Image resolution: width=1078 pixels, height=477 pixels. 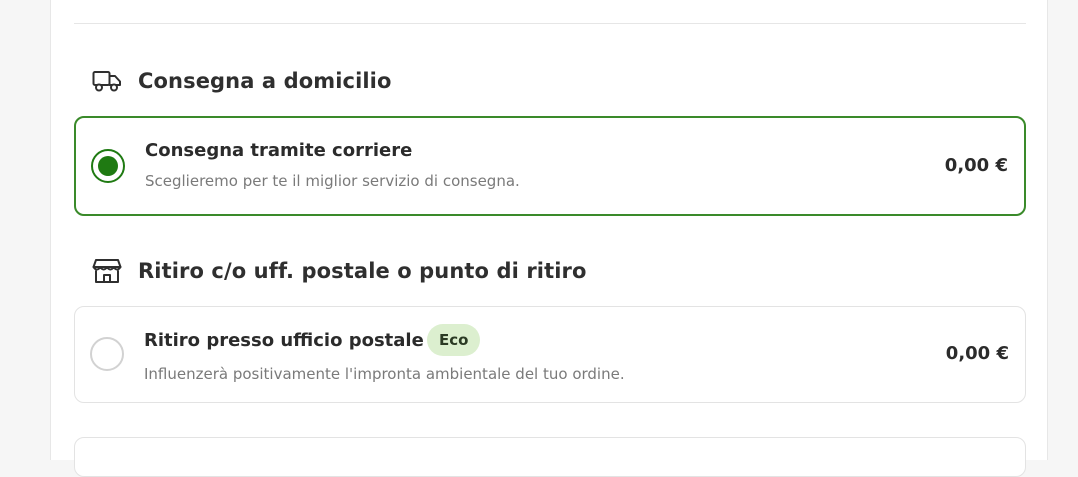 What do you see at coordinates (976, 165) in the screenshot?
I see `courier-delivery-price: 0,00 €` at bounding box center [976, 165].